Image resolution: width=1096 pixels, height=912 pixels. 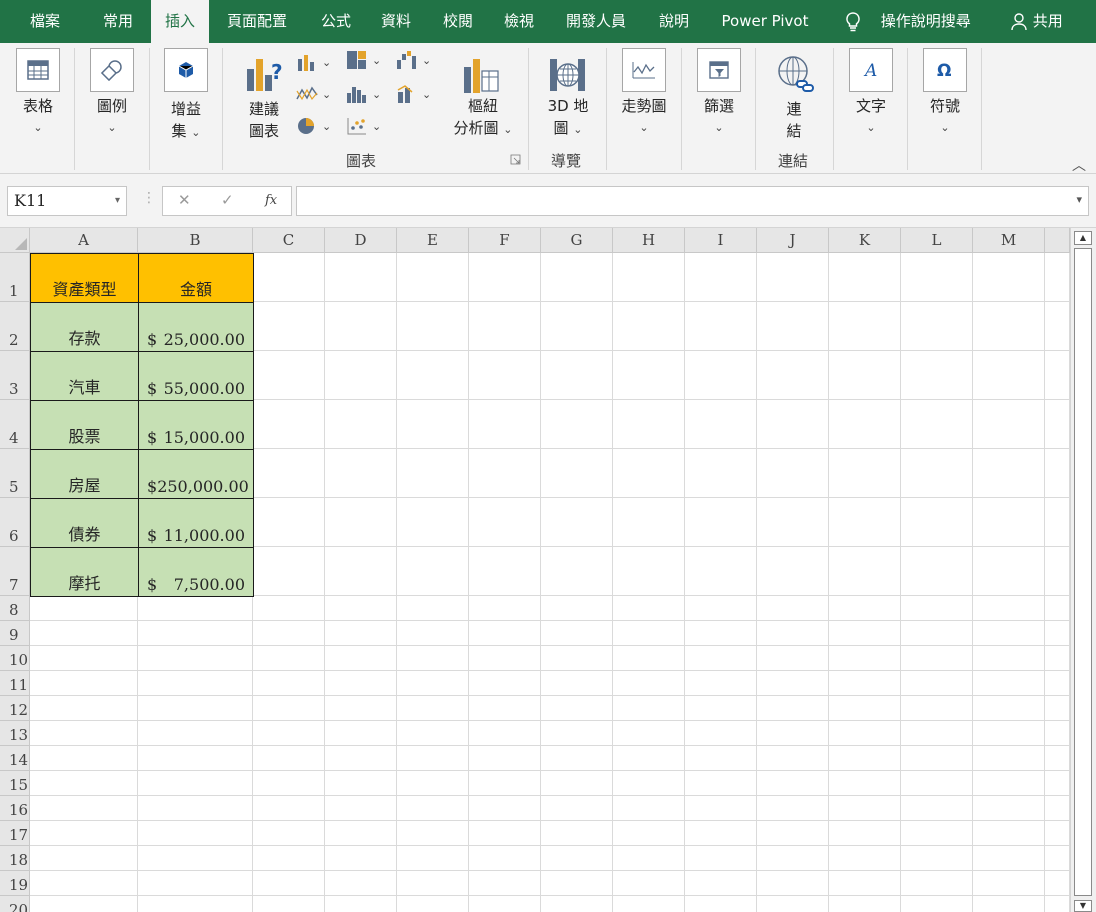 I want to click on cell-f20, so click(x=505, y=904).